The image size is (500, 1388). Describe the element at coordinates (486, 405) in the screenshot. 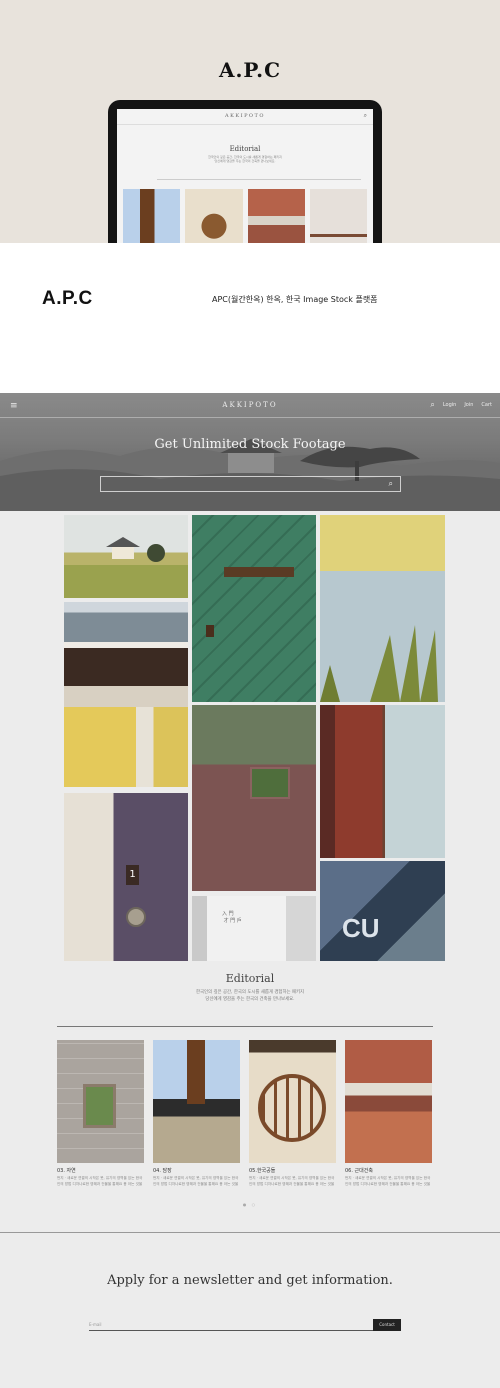

I see `cart-link: Cart` at that location.